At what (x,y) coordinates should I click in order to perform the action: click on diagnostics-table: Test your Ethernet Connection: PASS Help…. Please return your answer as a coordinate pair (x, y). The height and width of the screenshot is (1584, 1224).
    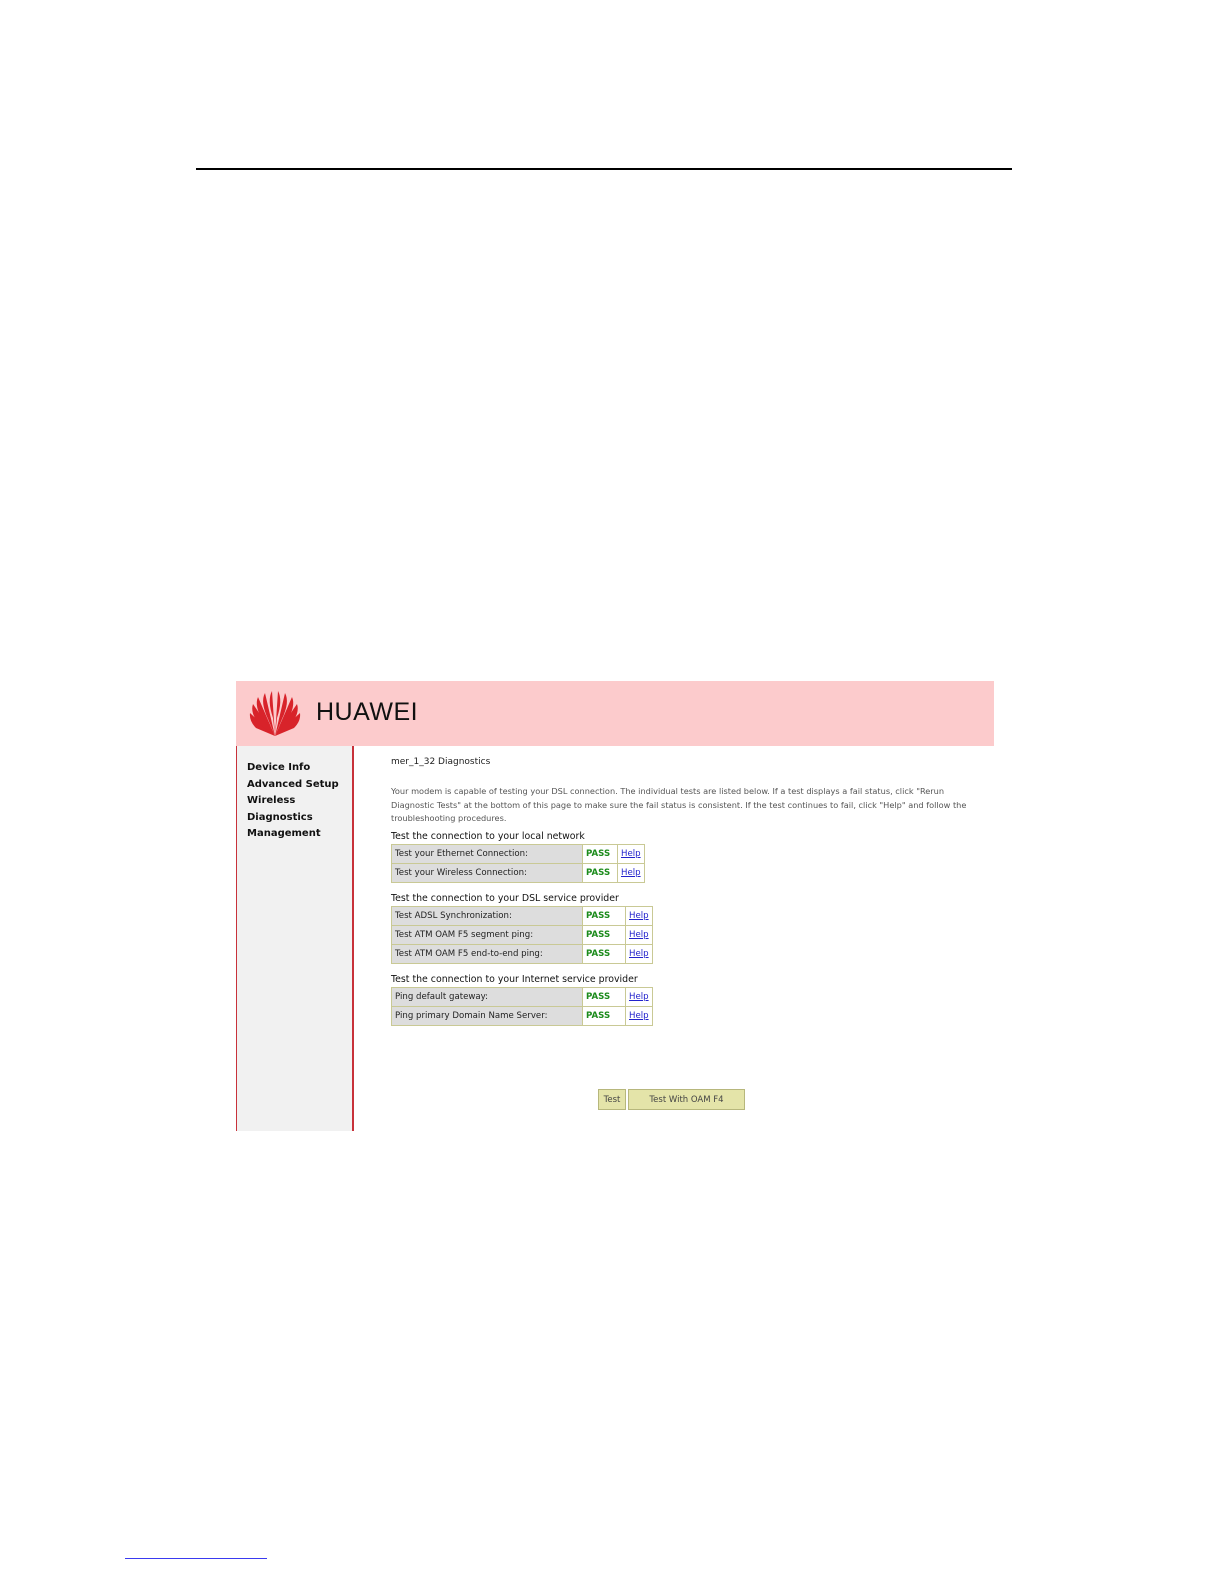
    Looking at the image, I should click on (518, 863).